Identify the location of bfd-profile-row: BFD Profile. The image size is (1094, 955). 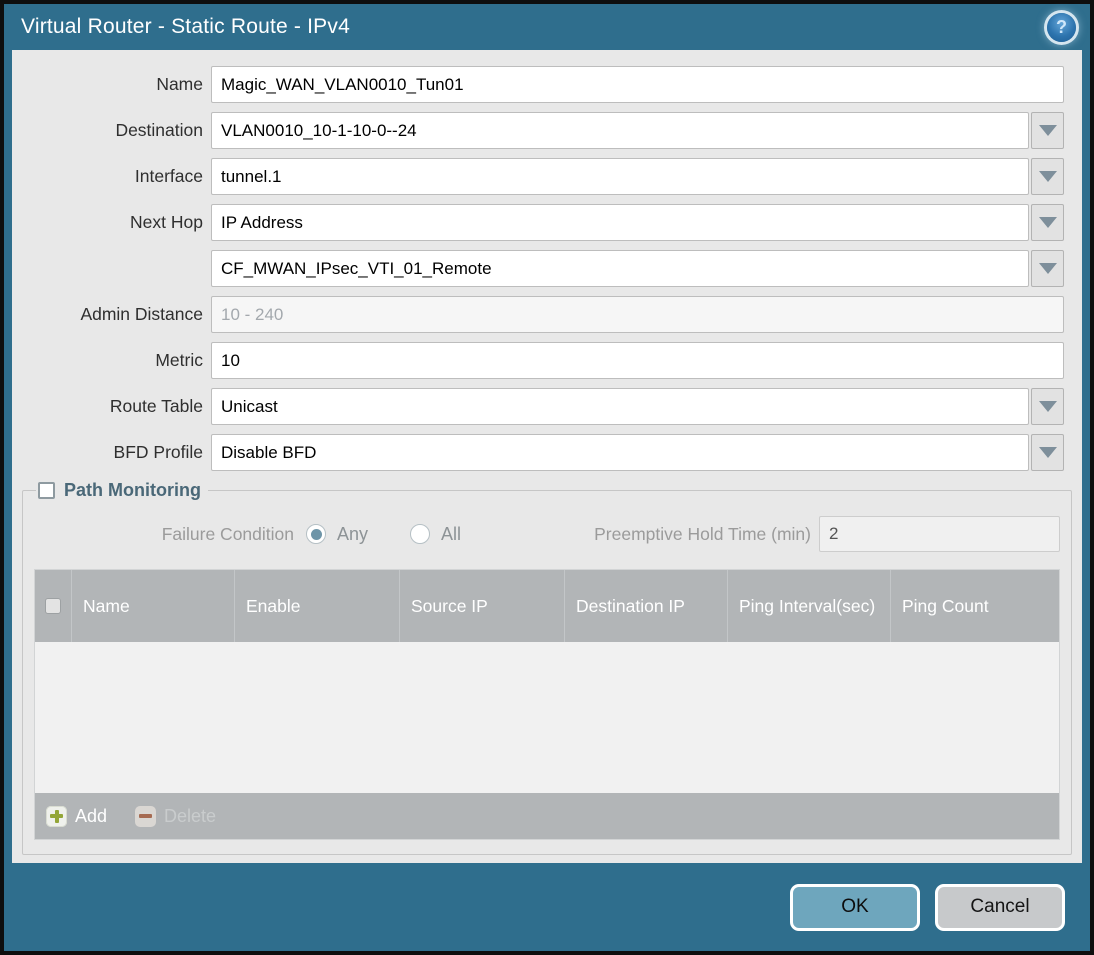
(538, 452).